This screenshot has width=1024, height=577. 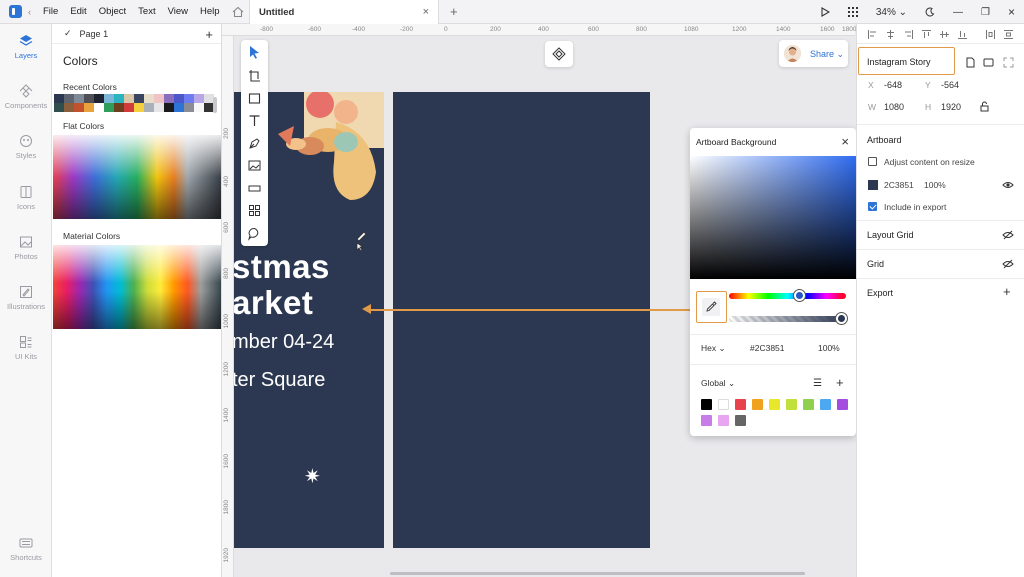 I want to click on restore-icon: ❐, so click(x=985, y=12).